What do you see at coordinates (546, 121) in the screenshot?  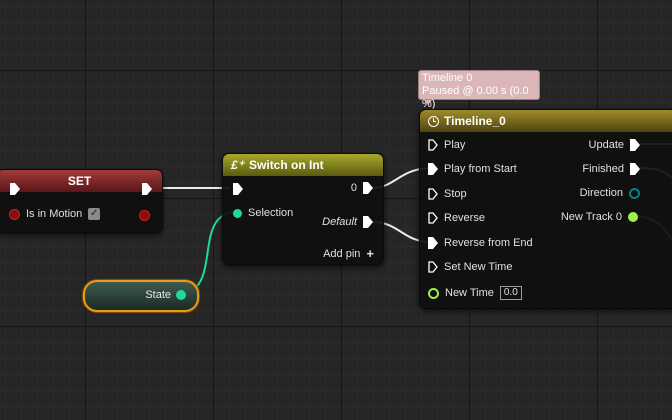 I see `timeline-node-header: Timeline_0` at bounding box center [546, 121].